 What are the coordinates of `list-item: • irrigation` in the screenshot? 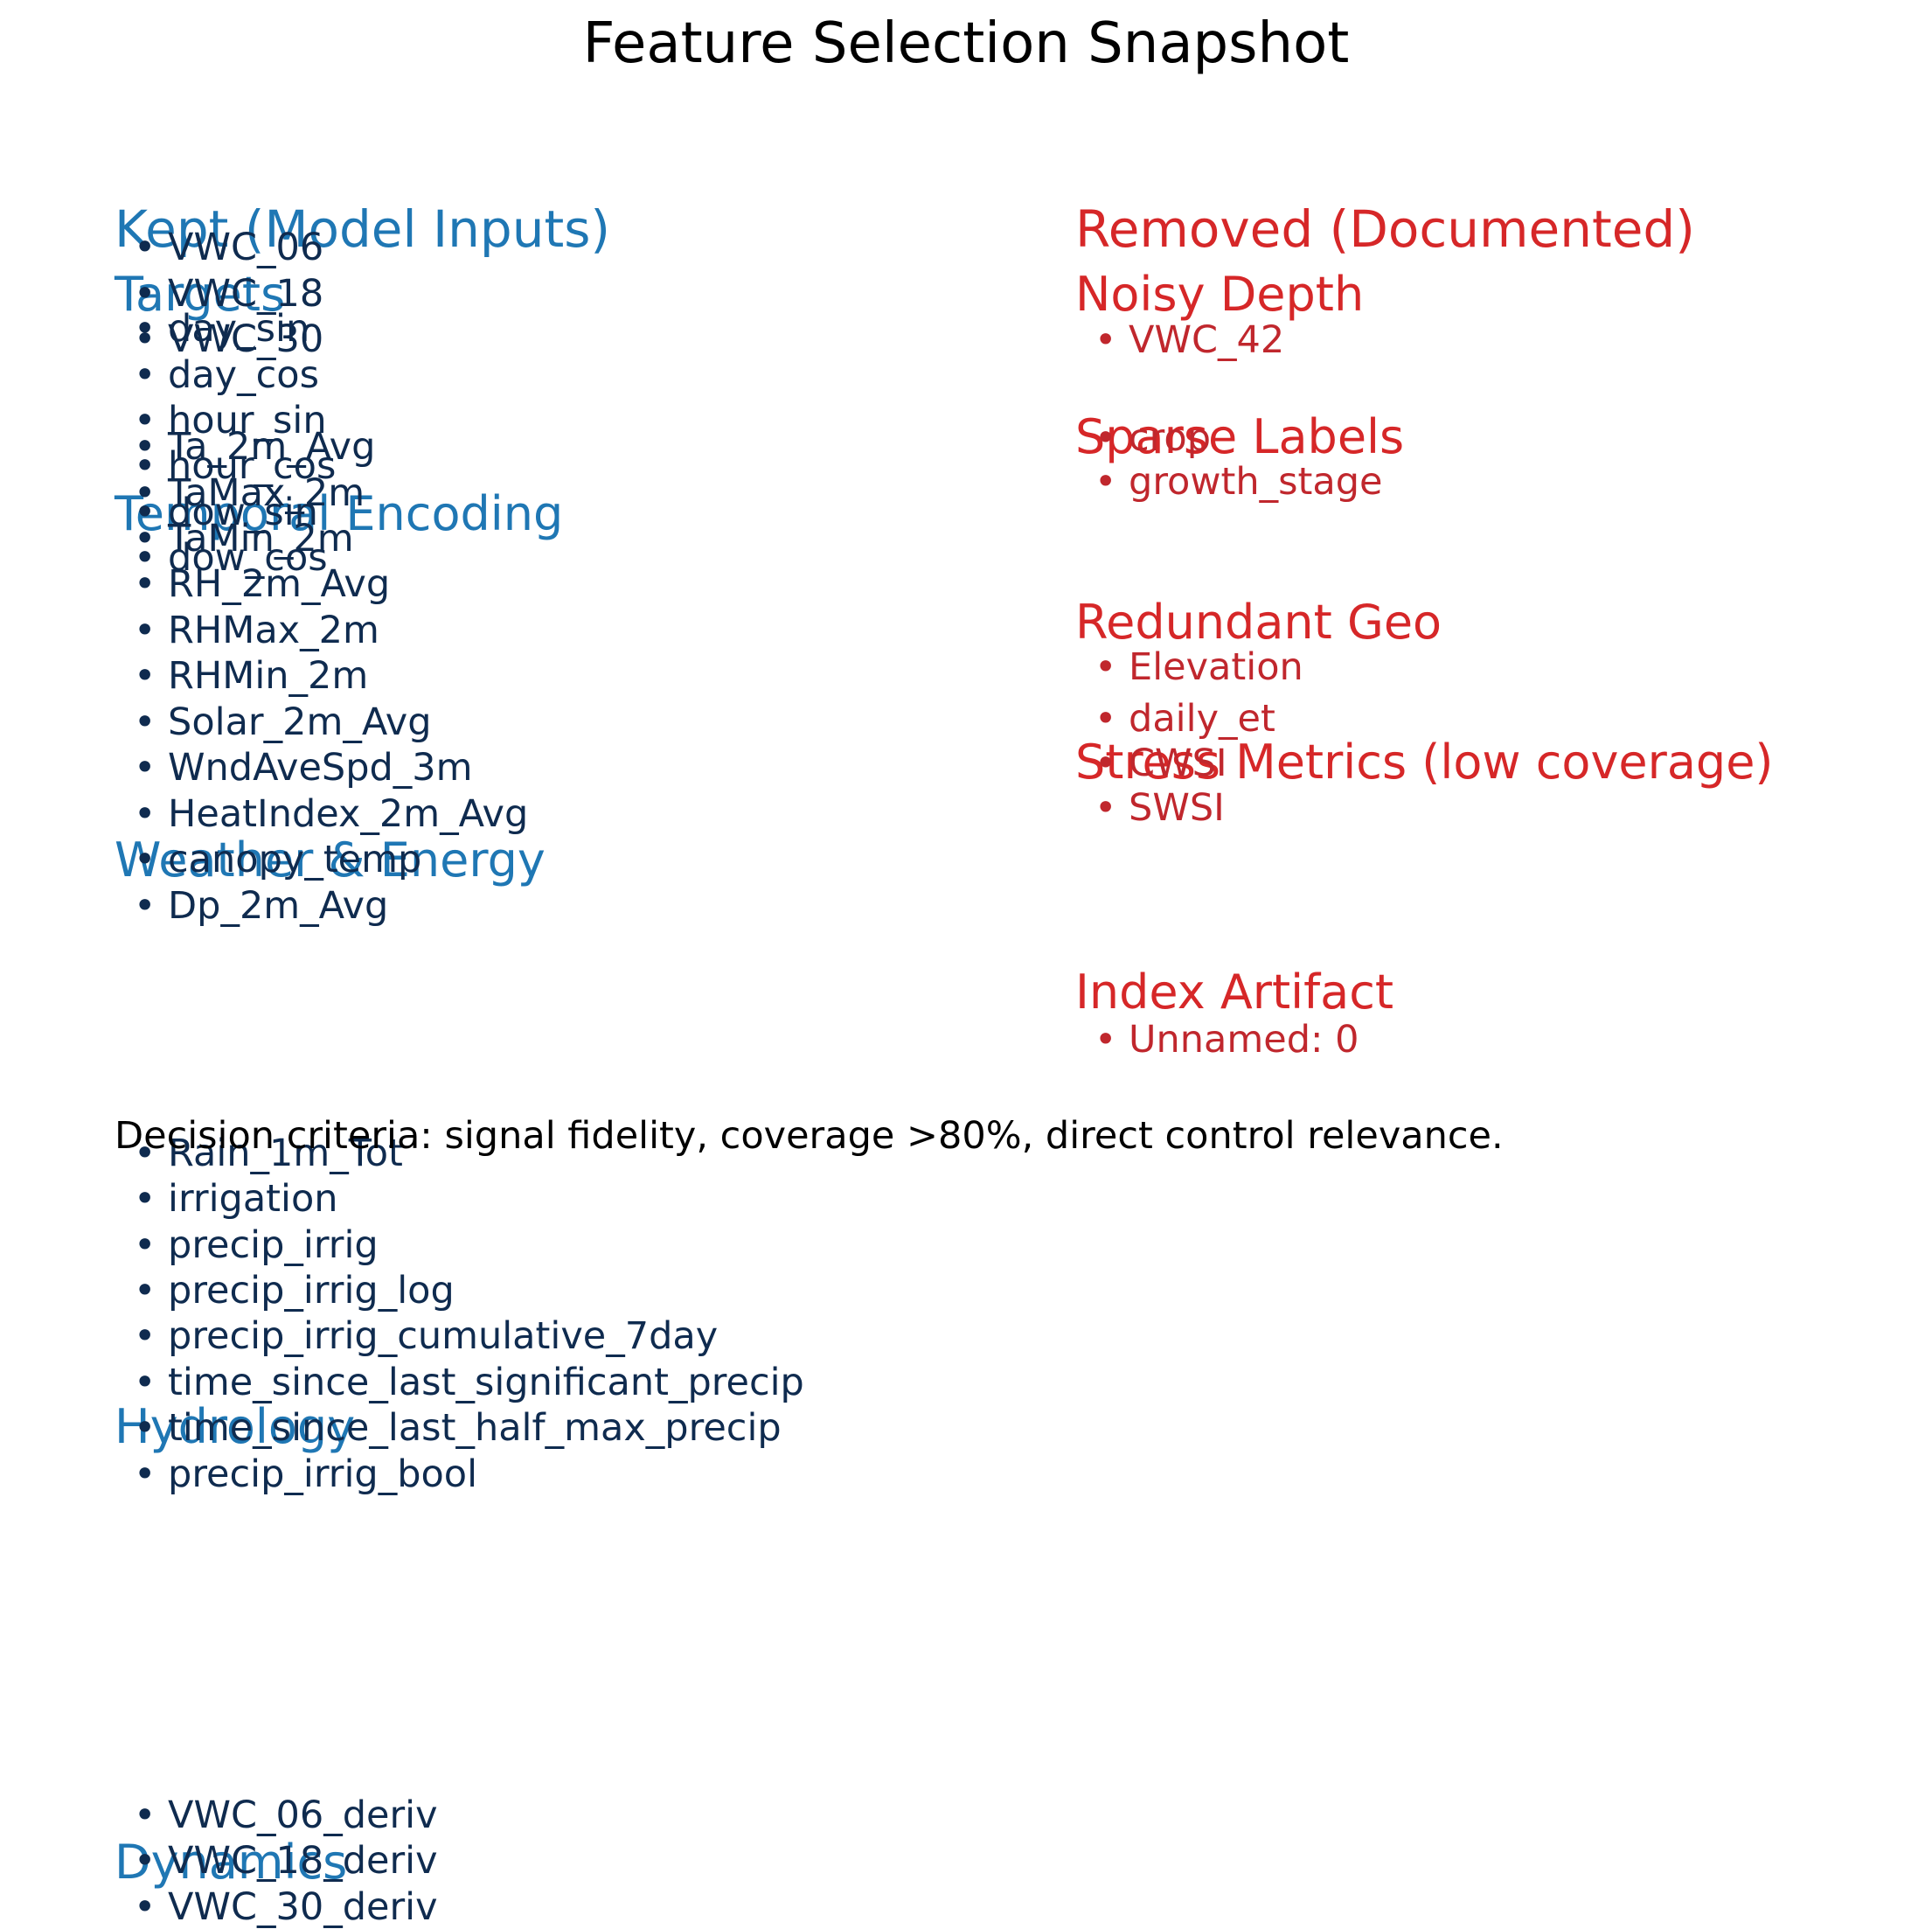 It's located at (236, 1199).